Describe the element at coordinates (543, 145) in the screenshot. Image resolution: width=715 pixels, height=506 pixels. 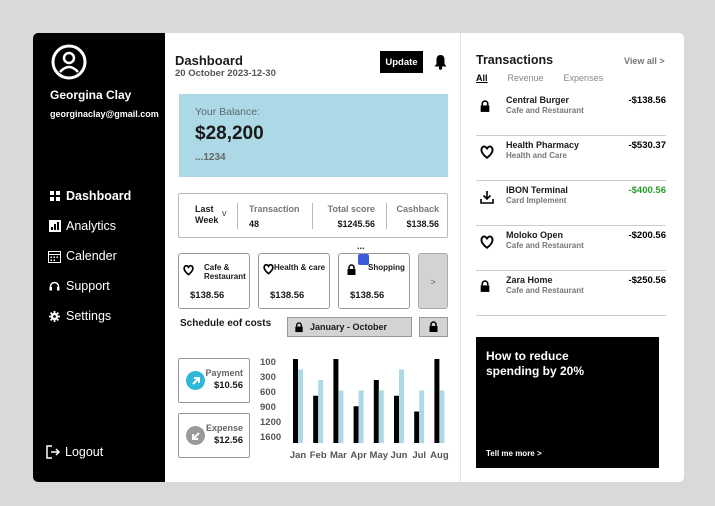
I see `transaction-name: Health Pharmacy` at that location.